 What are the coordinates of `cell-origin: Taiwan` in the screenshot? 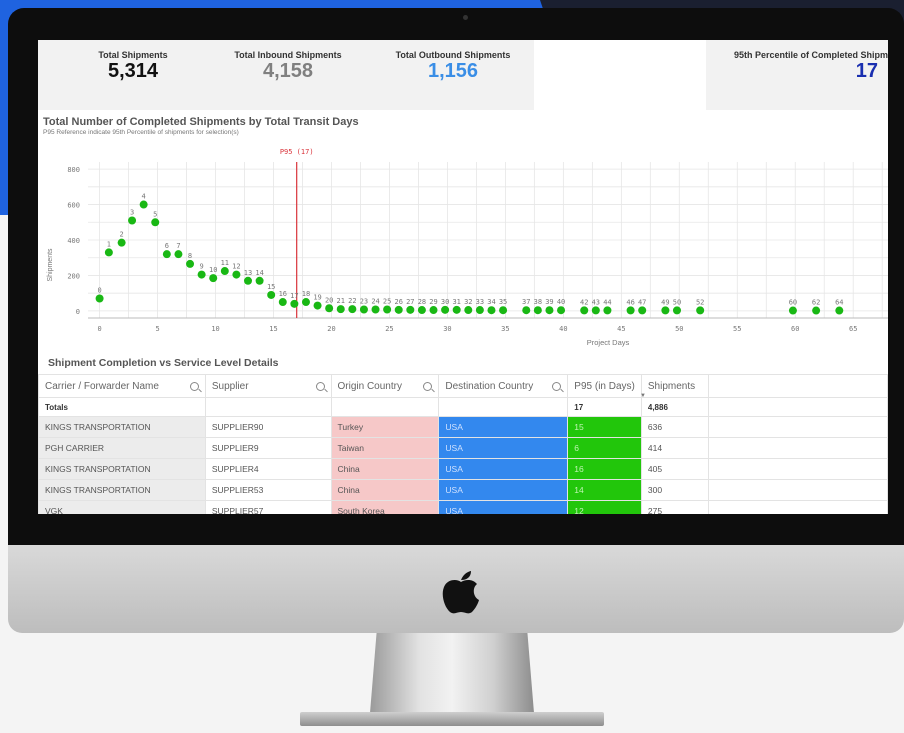 It's located at (385, 448).